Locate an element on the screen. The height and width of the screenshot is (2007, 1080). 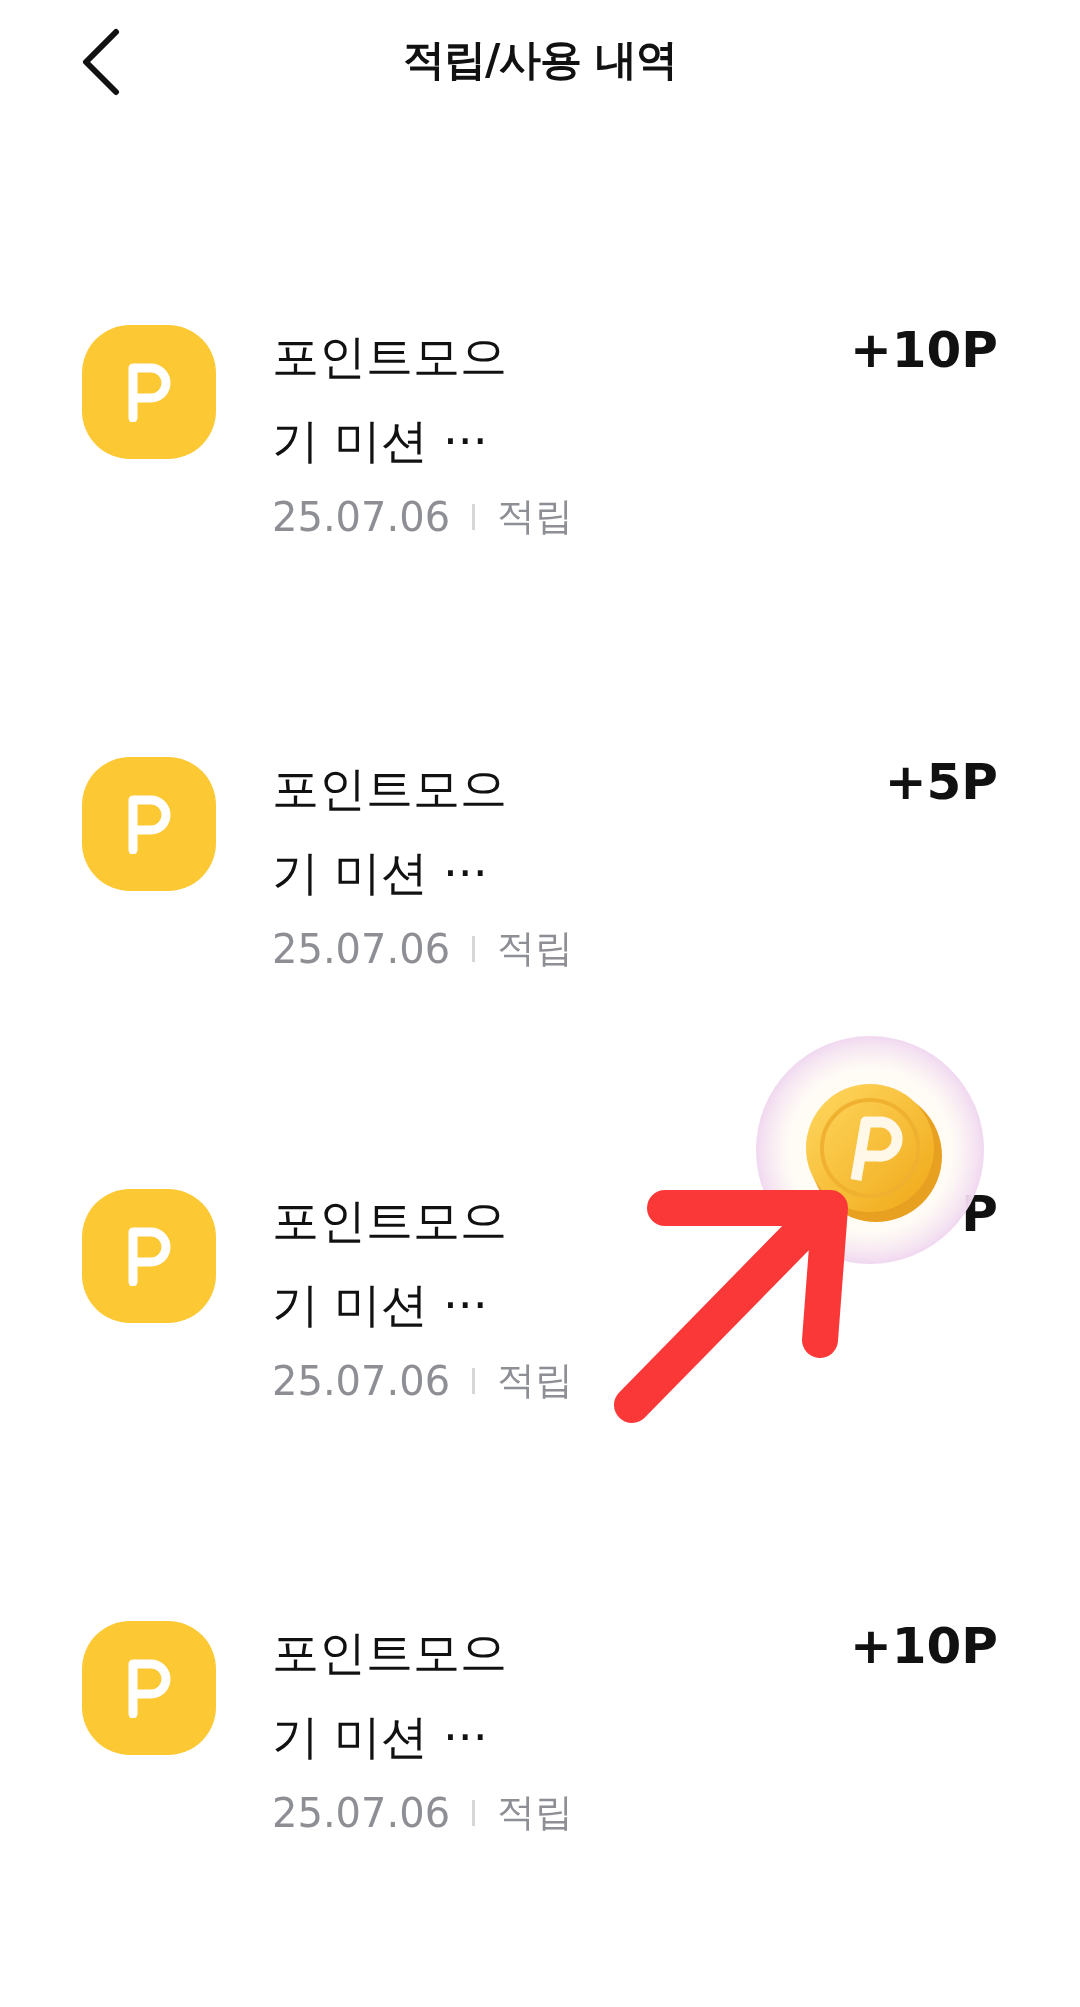
page-title: 적립/사용 내역 is located at coordinates (540, 60).